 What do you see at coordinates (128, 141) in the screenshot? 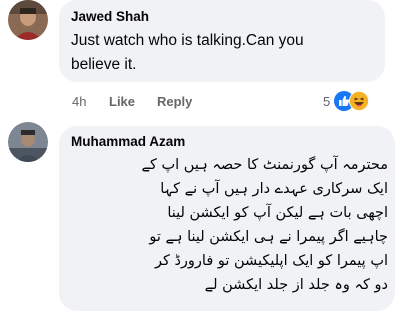
I see `comment-author: Muhammad Azam` at bounding box center [128, 141].